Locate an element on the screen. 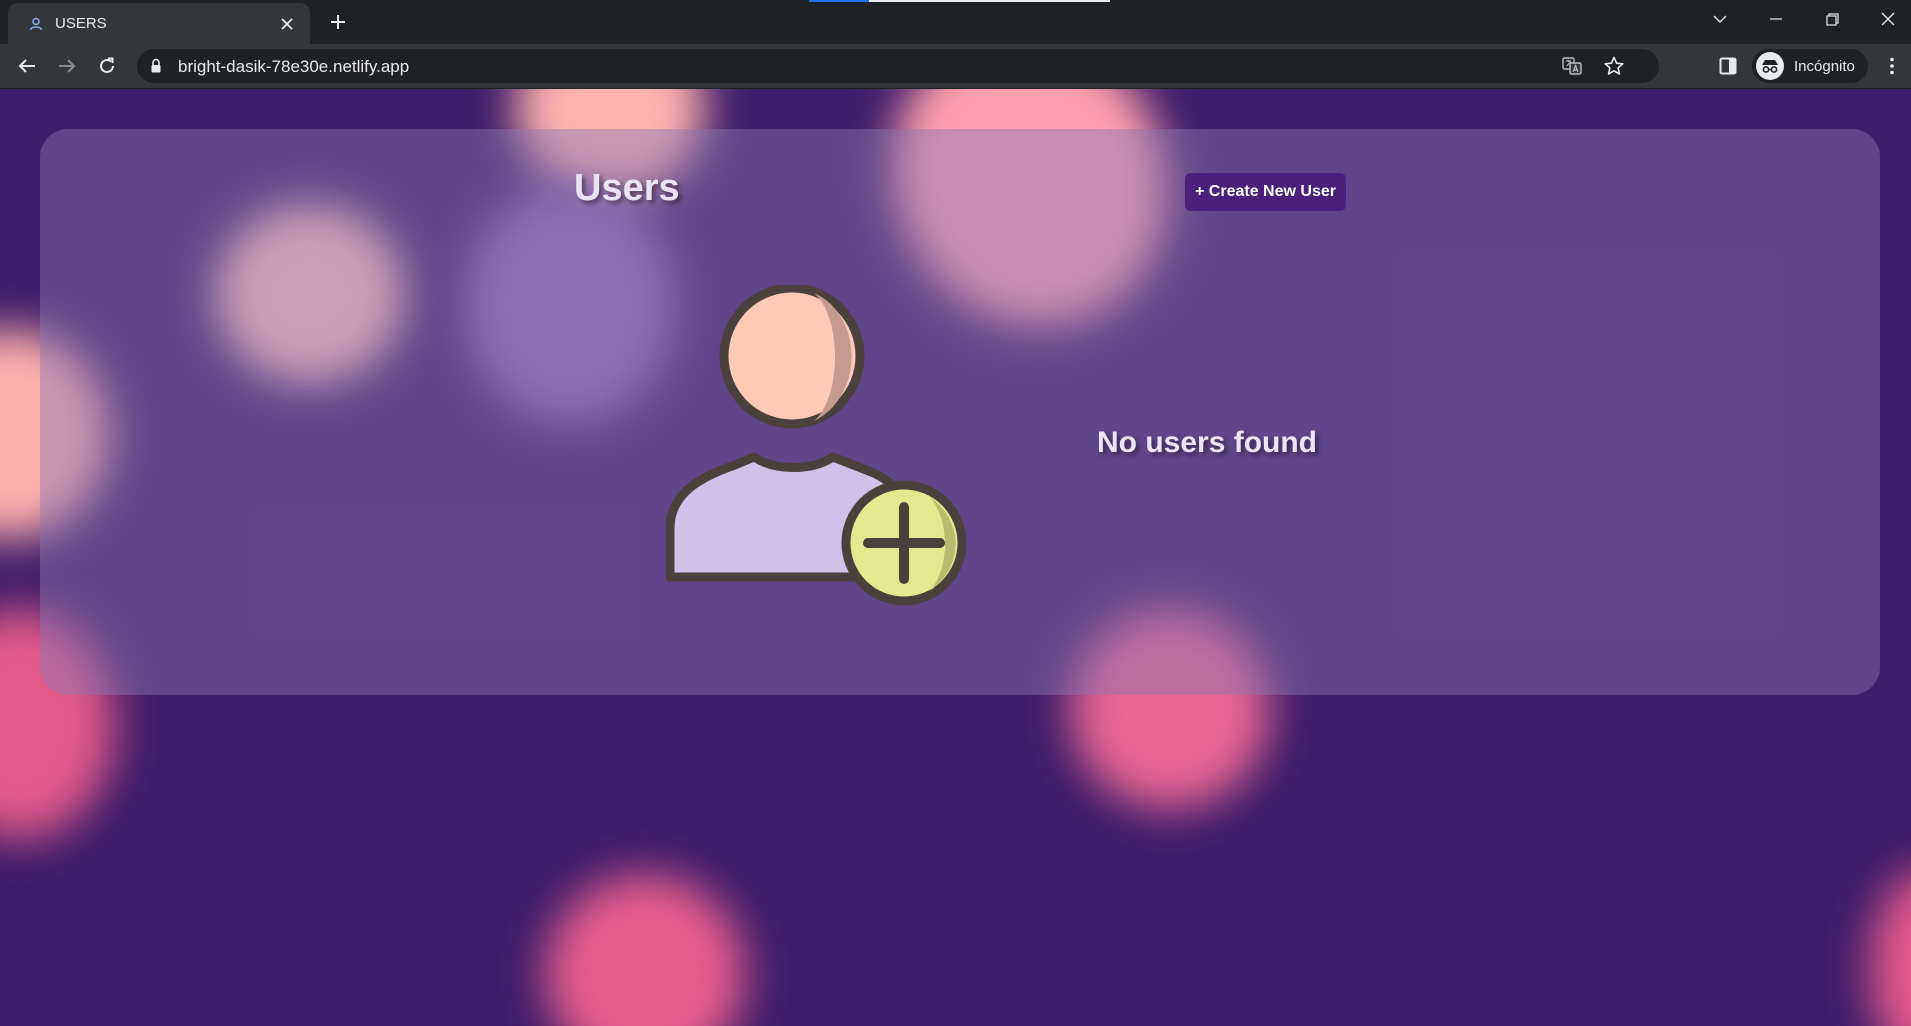  bookmark-star-icon is located at coordinates (1614, 66).